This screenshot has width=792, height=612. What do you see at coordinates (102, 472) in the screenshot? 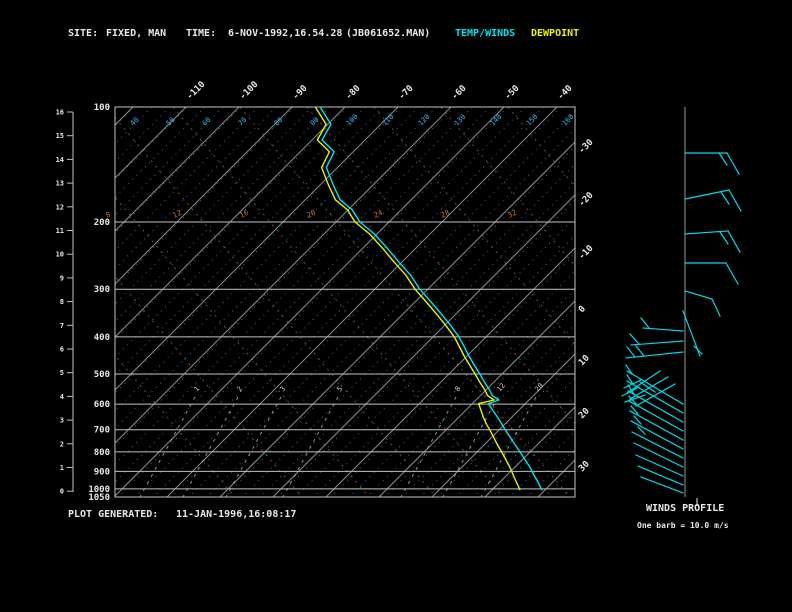
I see `svg-text: 900` at bounding box center [102, 472].